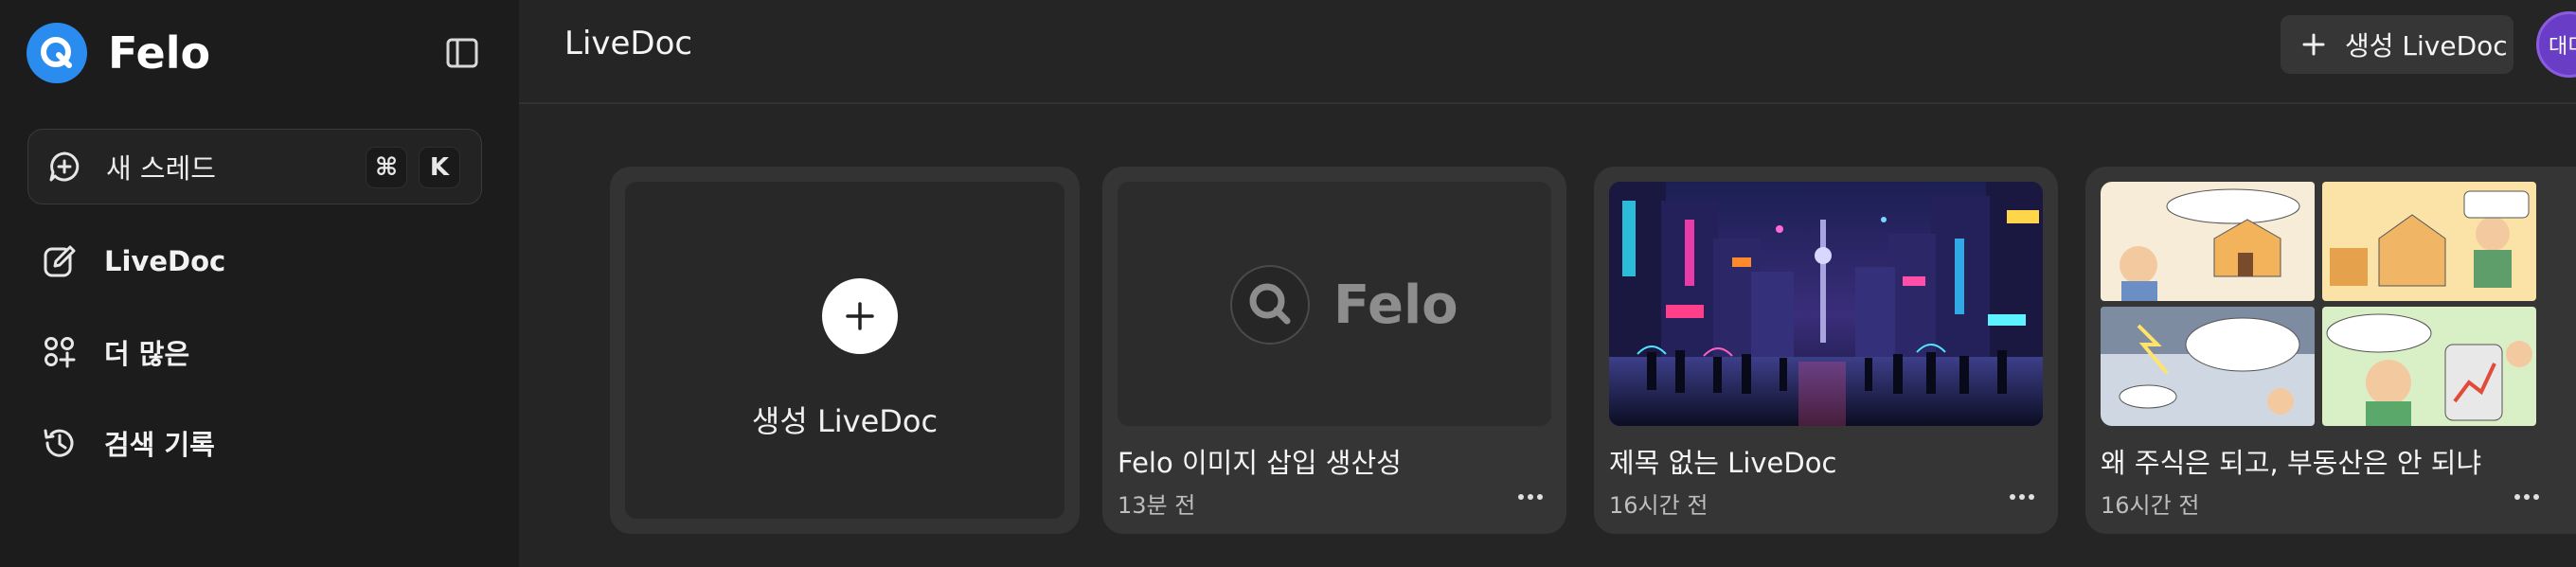  Describe the element at coordinates (59, 352) in the screenshot. I see `apps-plus-icon` at that location.